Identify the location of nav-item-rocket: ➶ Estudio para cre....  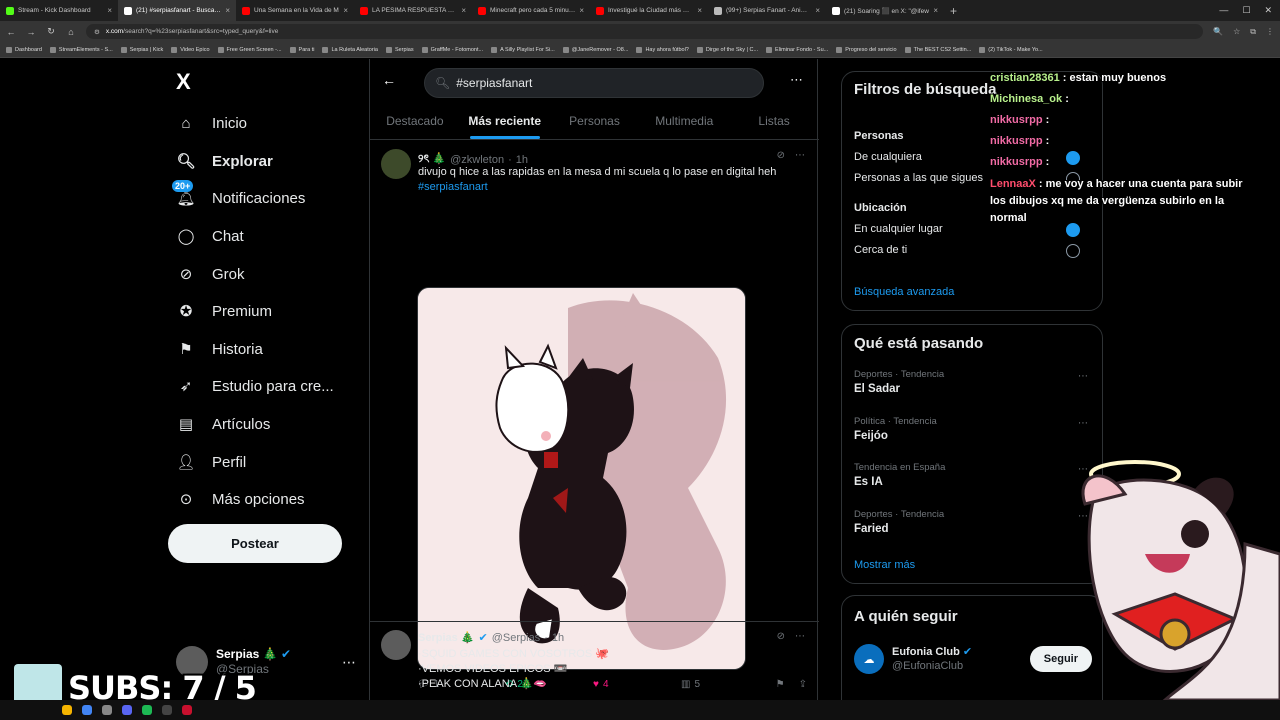
(255, 386).